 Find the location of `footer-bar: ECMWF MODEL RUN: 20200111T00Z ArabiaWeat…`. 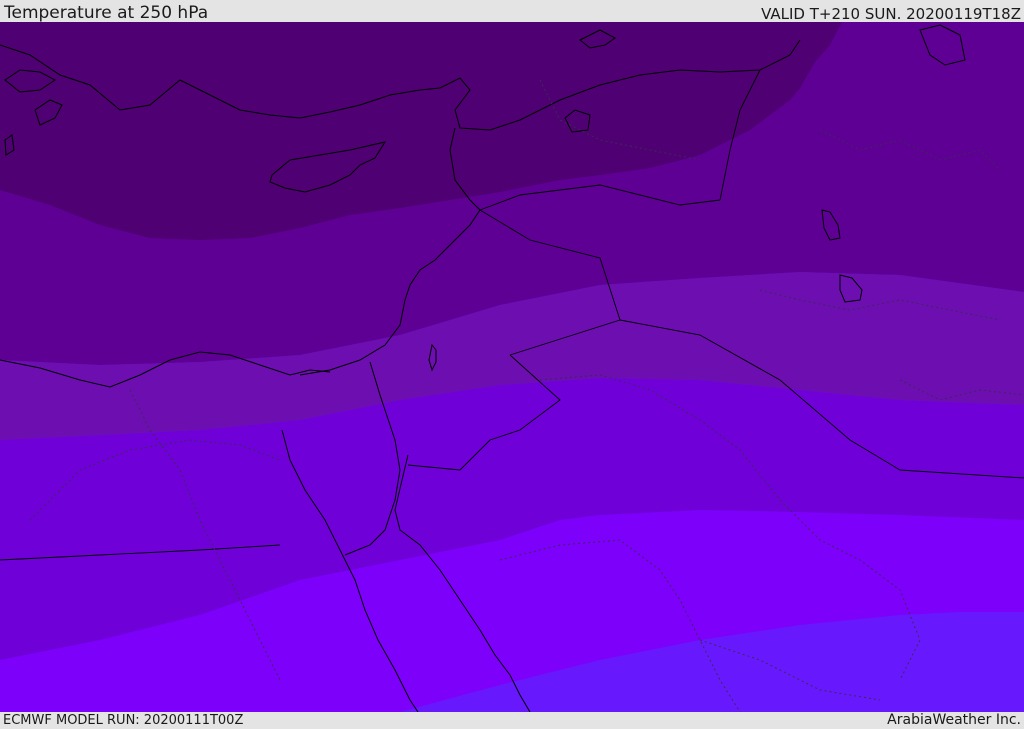

footer-bar: ECMWF MODEL RUN: 20200111T00Z ArabiaWeat… is located at coordinates (512, 720).